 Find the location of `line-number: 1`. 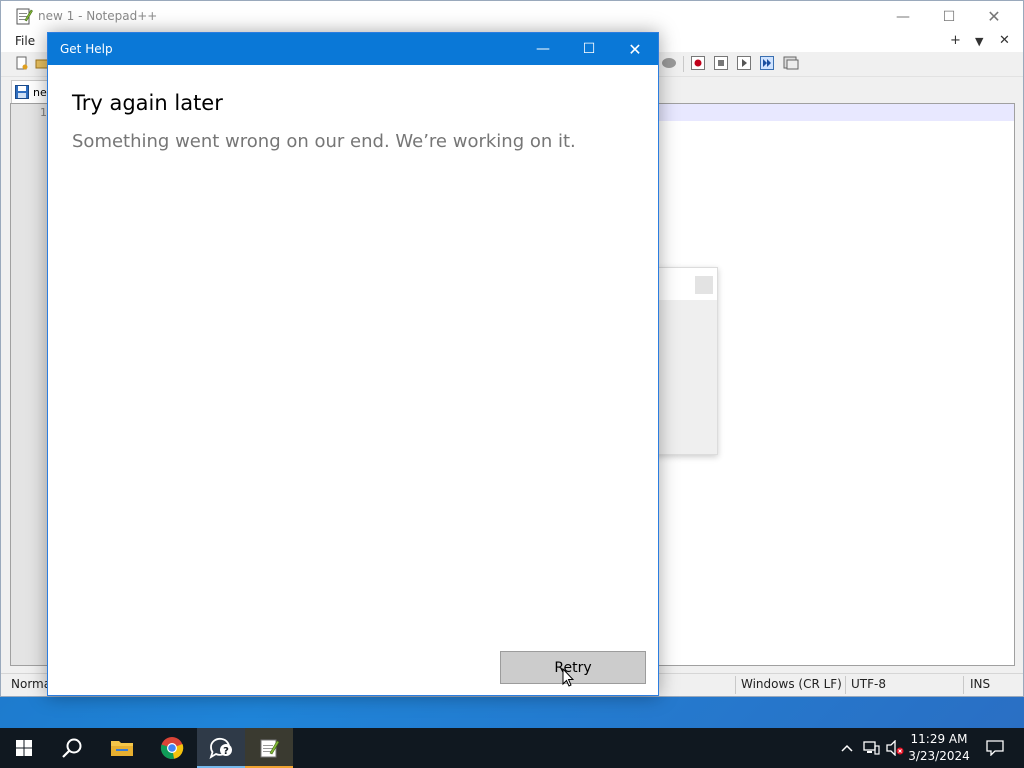

line-number: 1 is located at coordinates (43, 112).